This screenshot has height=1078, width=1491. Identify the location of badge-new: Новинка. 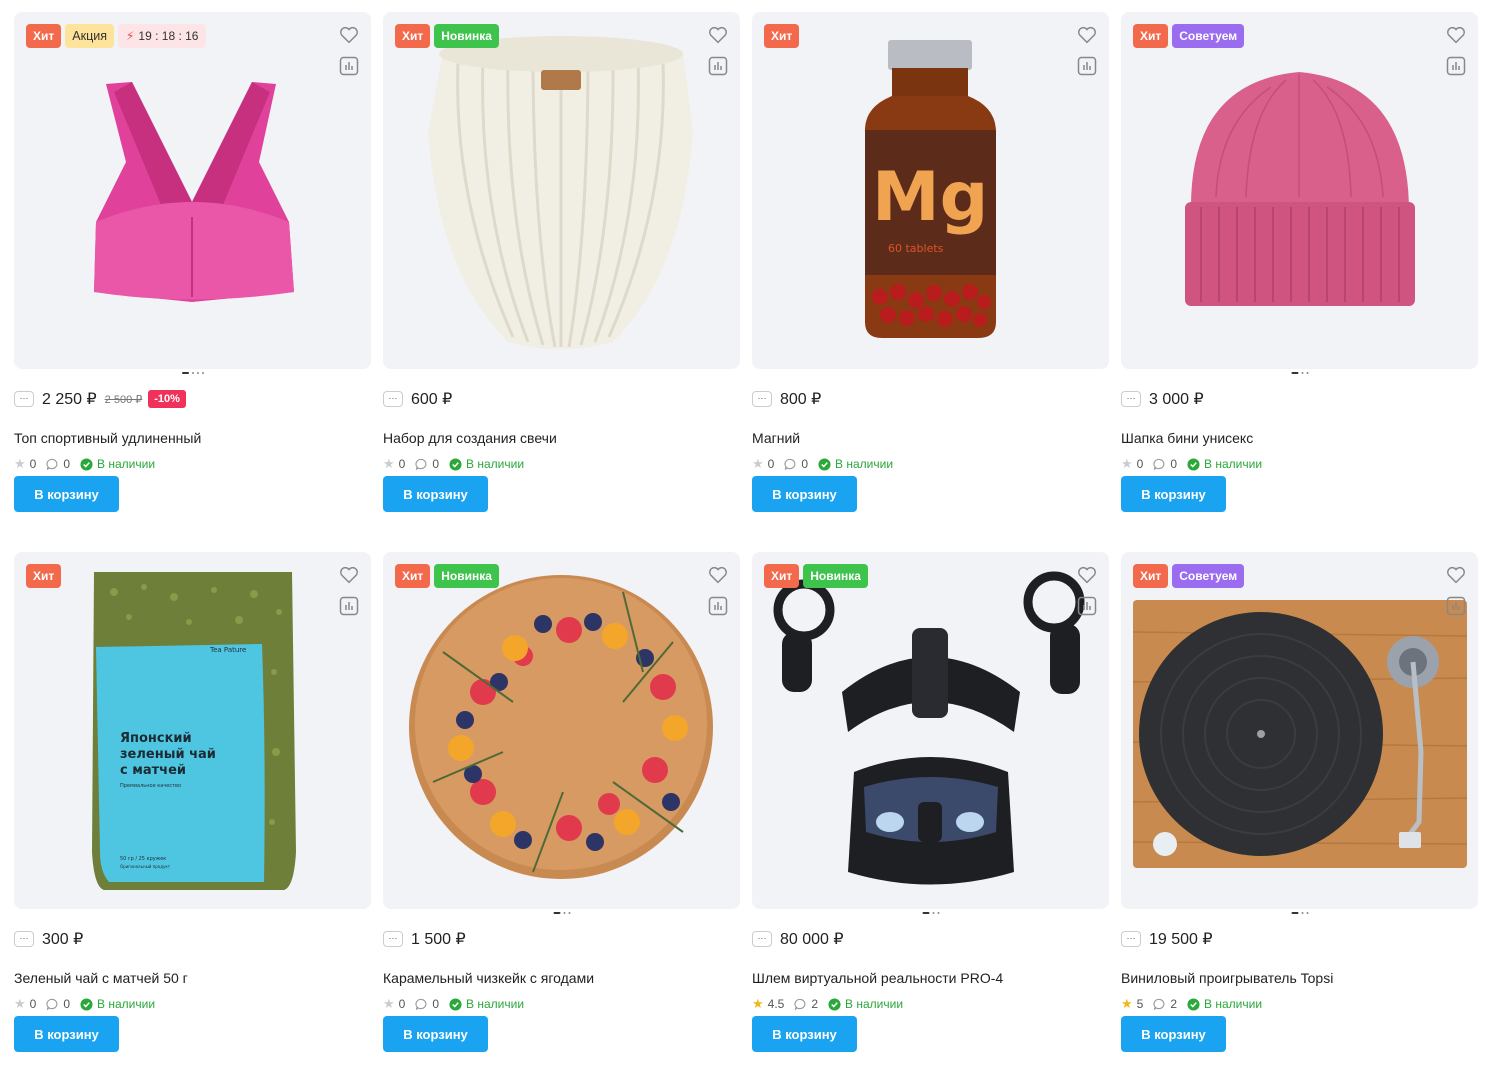
(835, 576).